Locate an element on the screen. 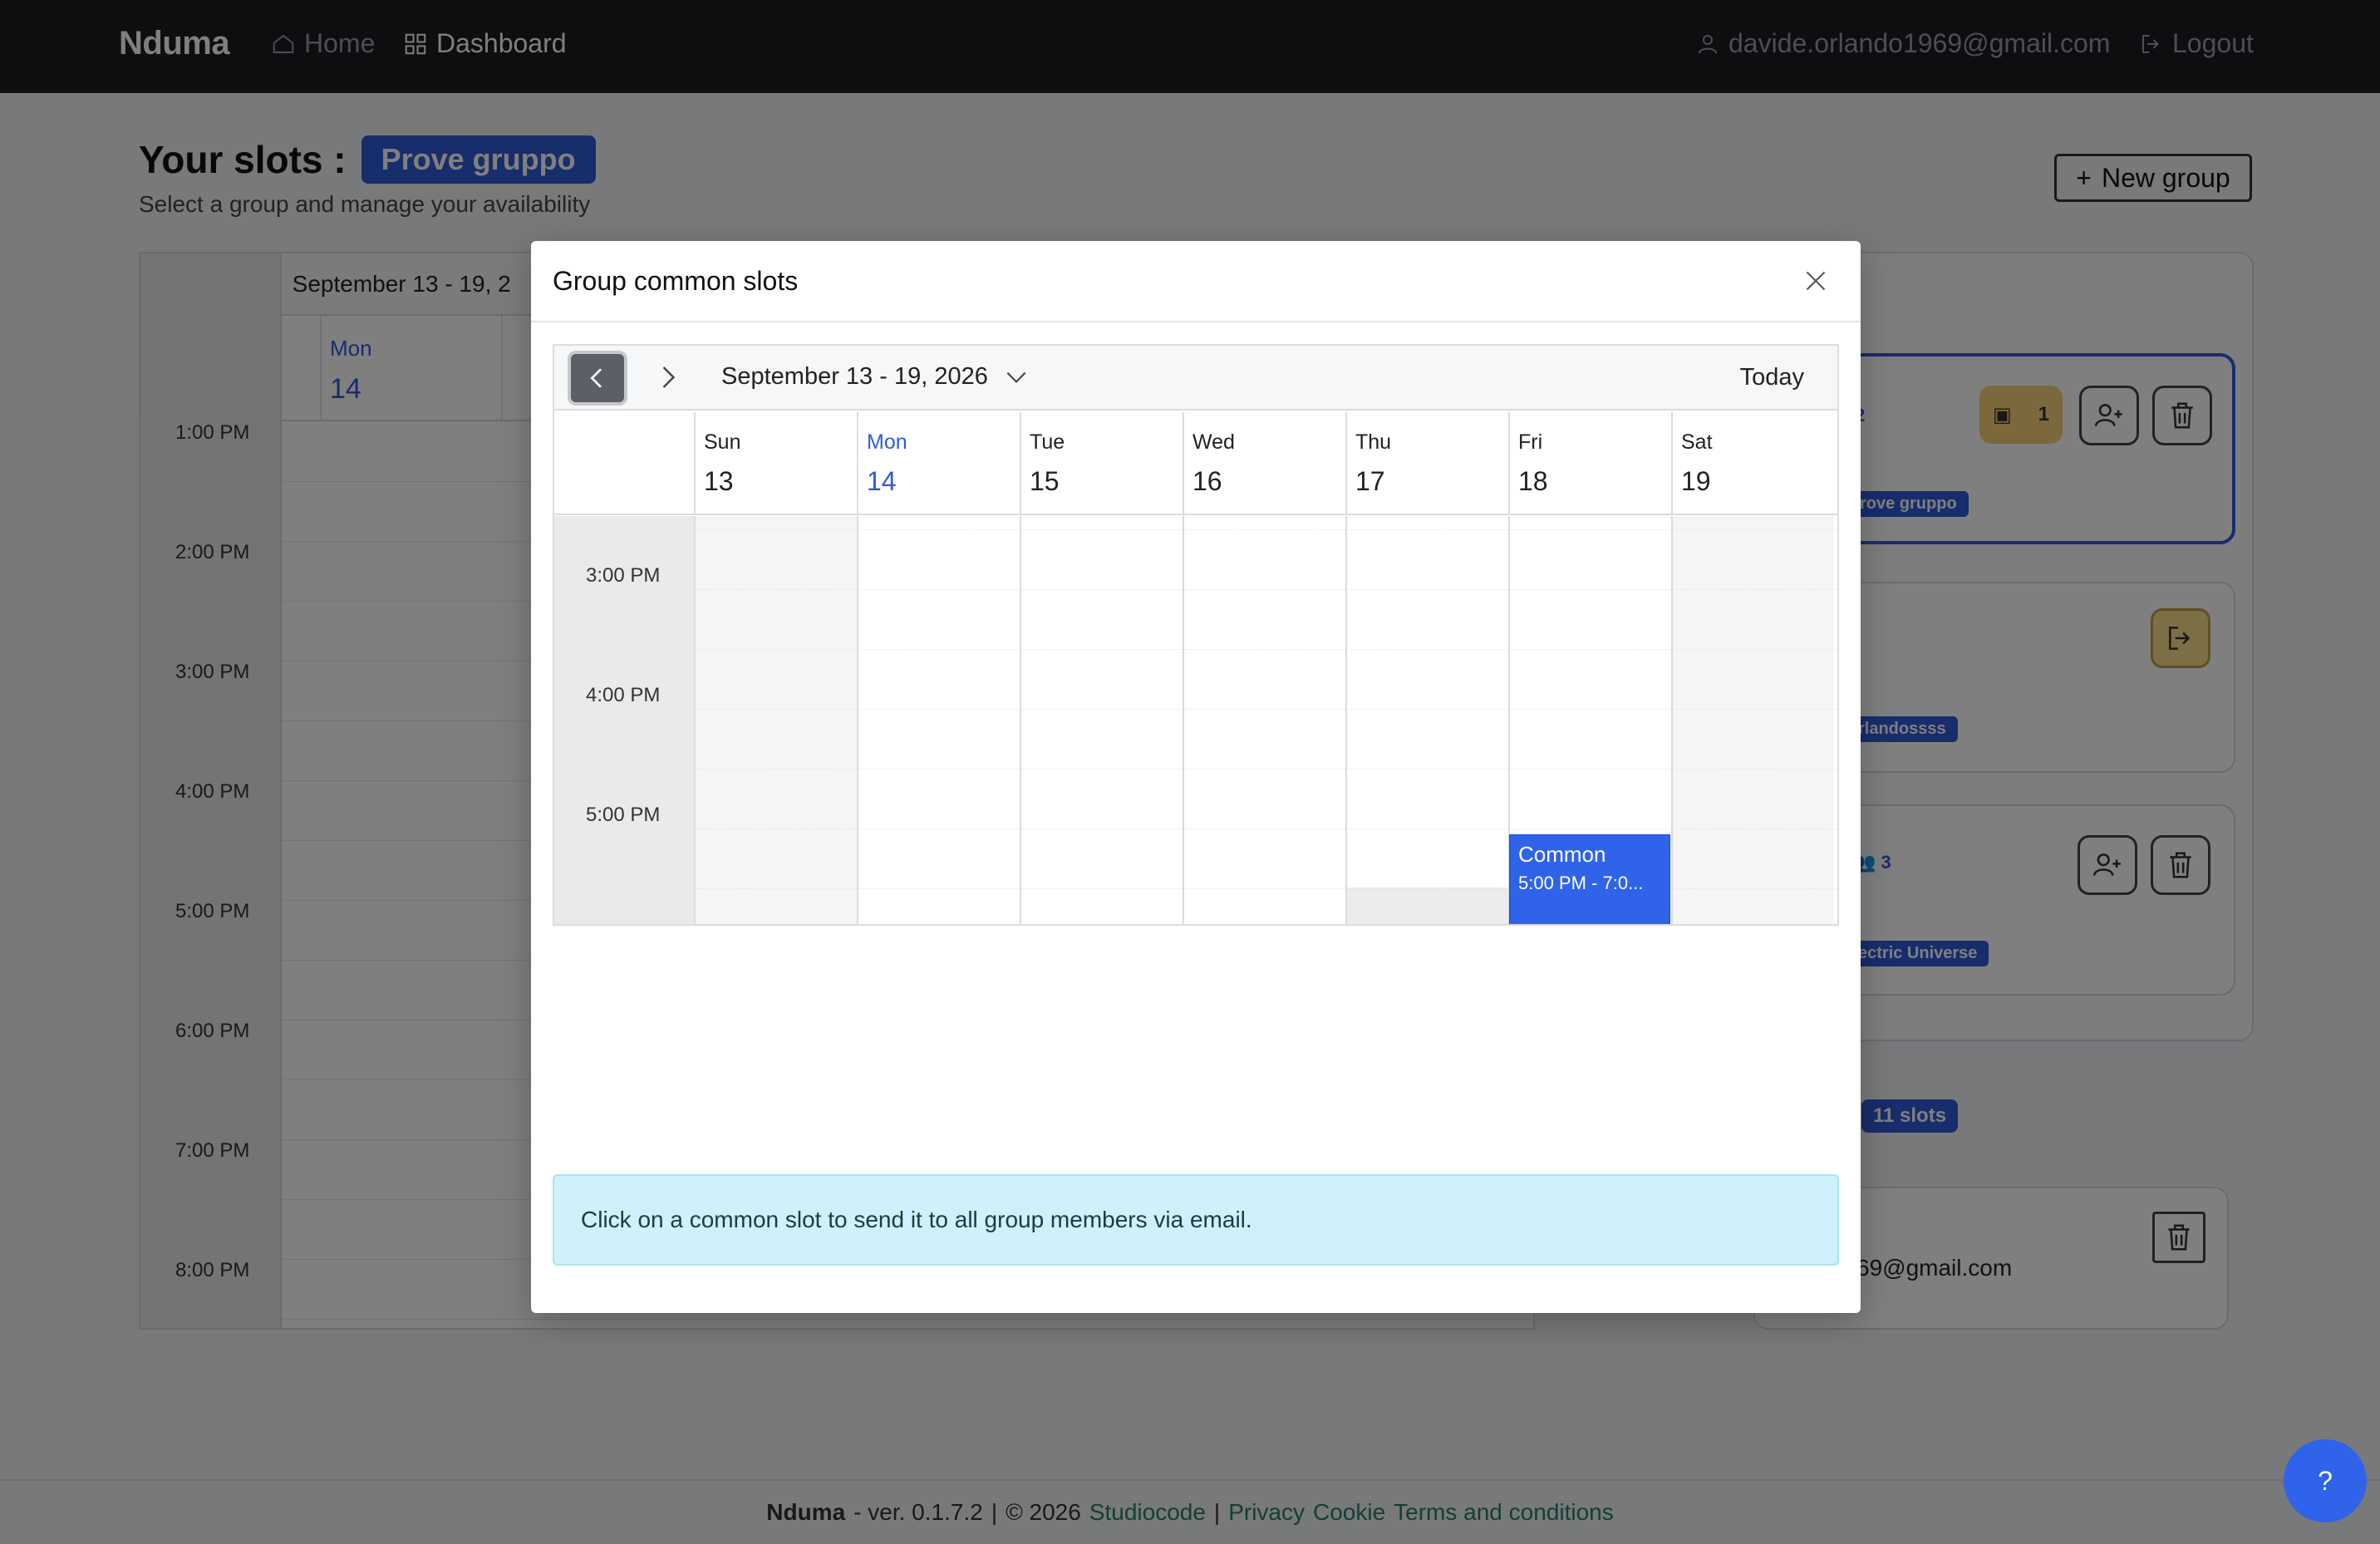 This screenshot has width=2380, height=1544. day-number: 17 is located at coordinates (1370, 481).